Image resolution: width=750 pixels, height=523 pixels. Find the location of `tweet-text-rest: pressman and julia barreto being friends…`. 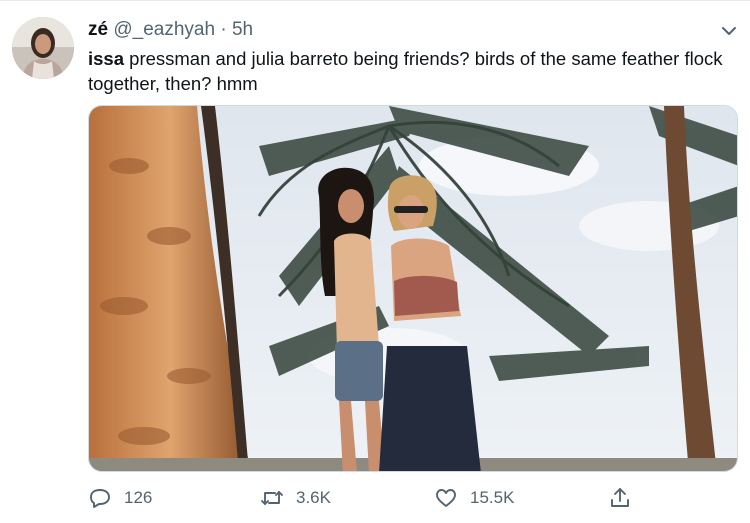

tweet-text-rest: pressman and julia barreto being friends… is located at coordinates (405, 71).